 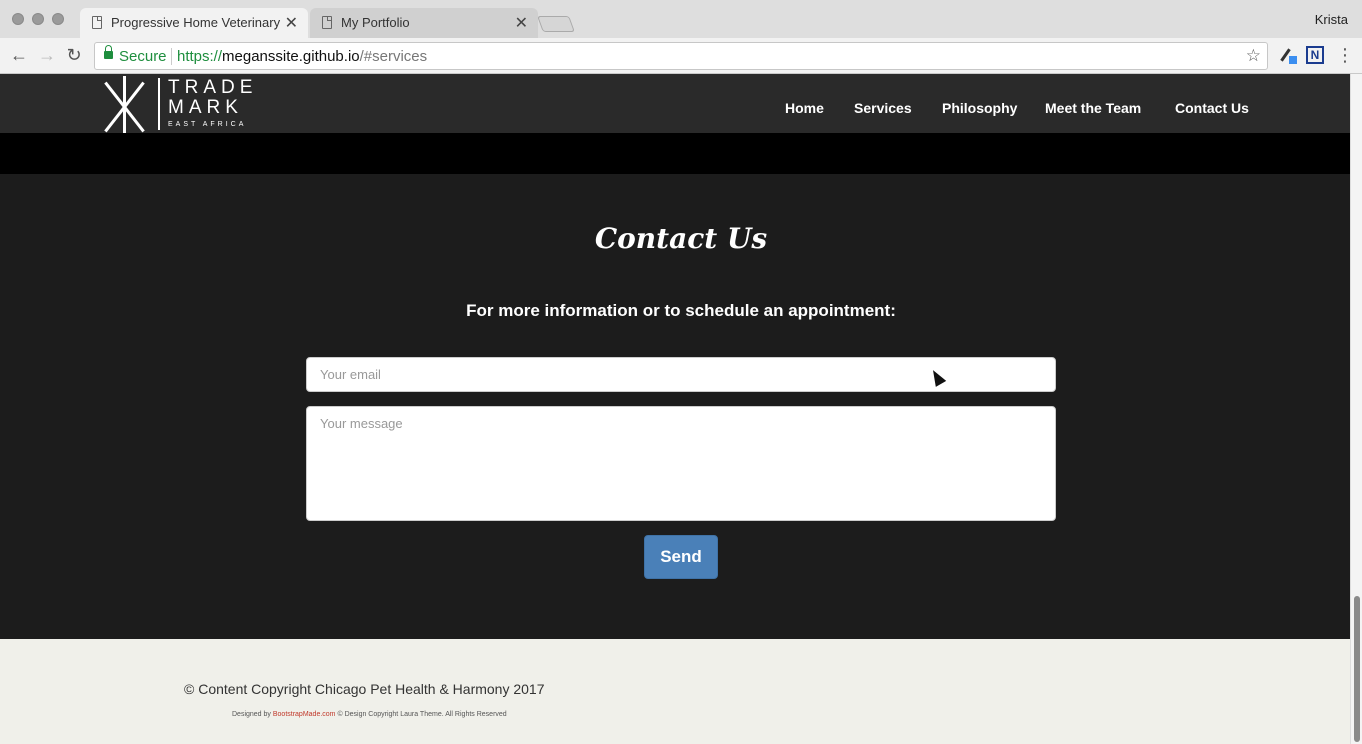 I want to click on new-tab-button, so click(x=556, y=24).